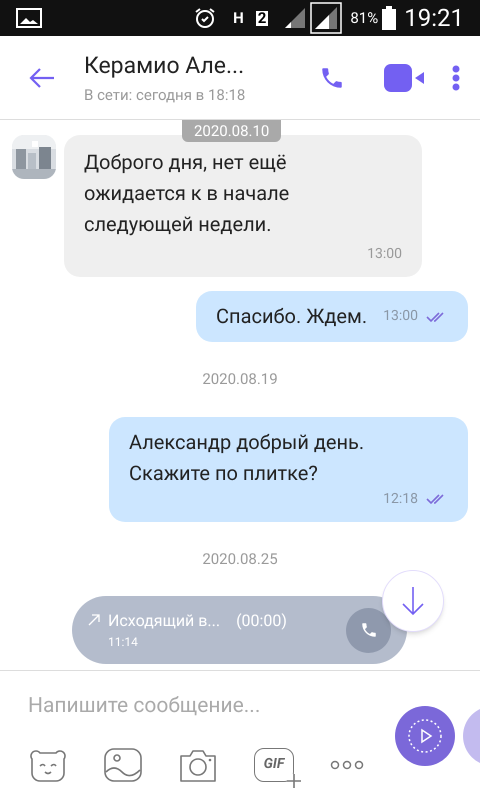  Describe the element at coordinates (232, 131) in the screenshot. I see `sticky-date-label: 2020.08.10` at that location.